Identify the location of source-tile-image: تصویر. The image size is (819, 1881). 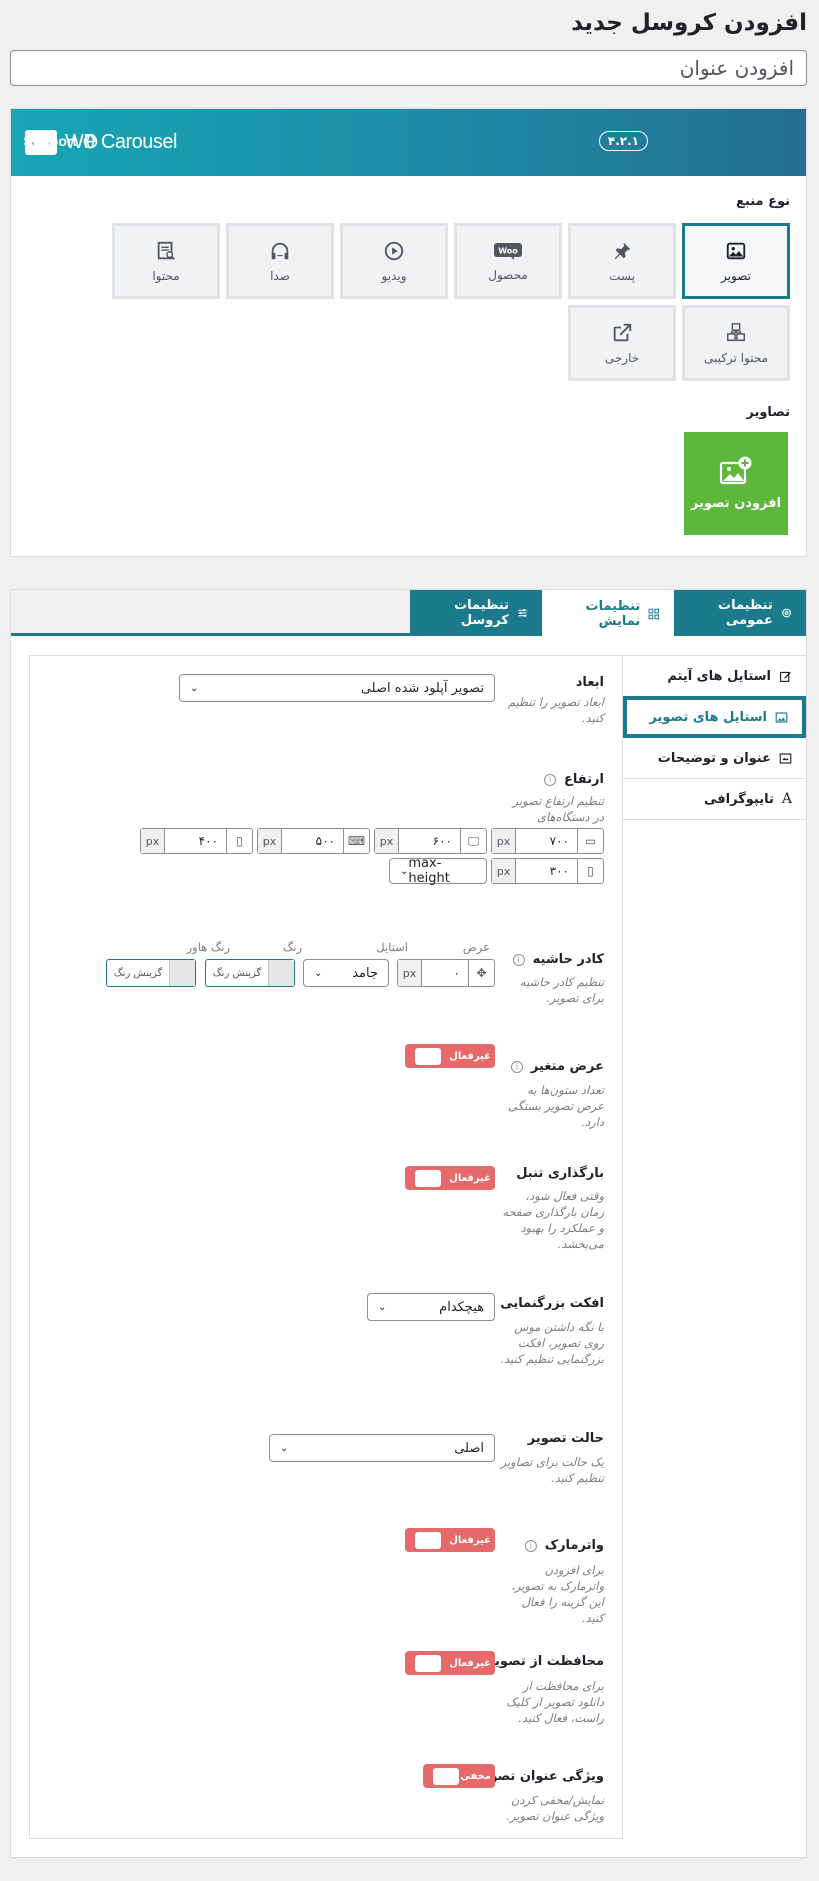
(736, 261).